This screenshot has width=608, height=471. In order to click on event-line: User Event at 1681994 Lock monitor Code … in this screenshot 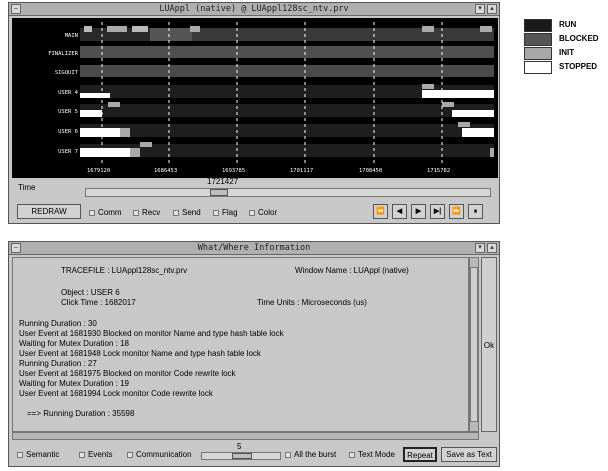, I will do `click(116, 393)`.